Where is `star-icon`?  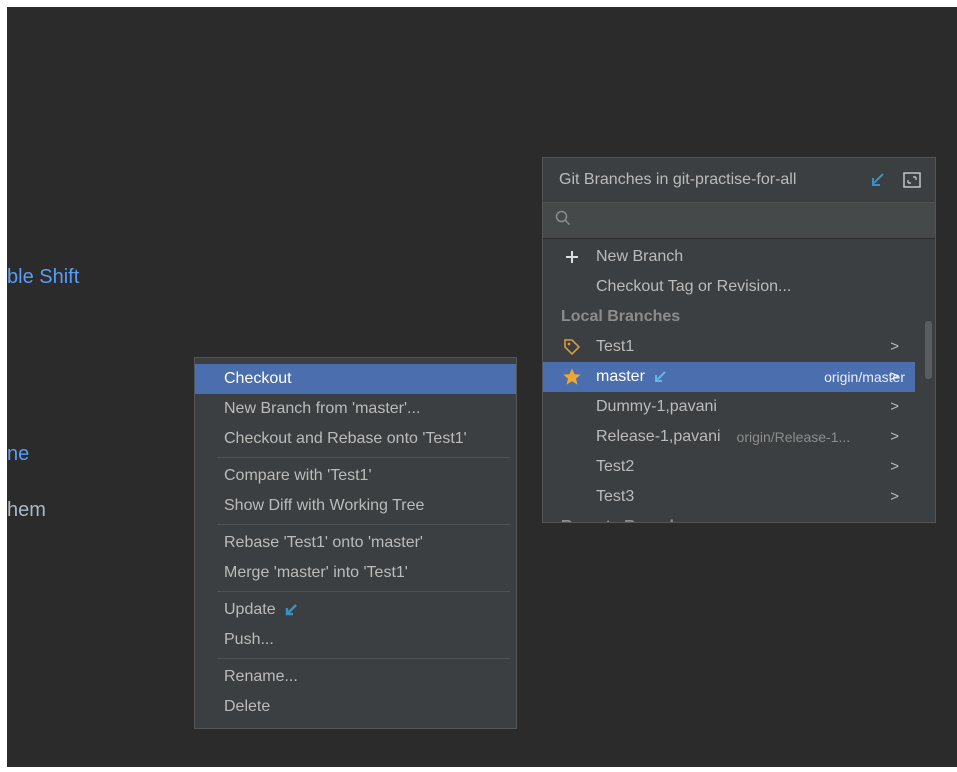
star-icon is located at coordinates (572, 377).